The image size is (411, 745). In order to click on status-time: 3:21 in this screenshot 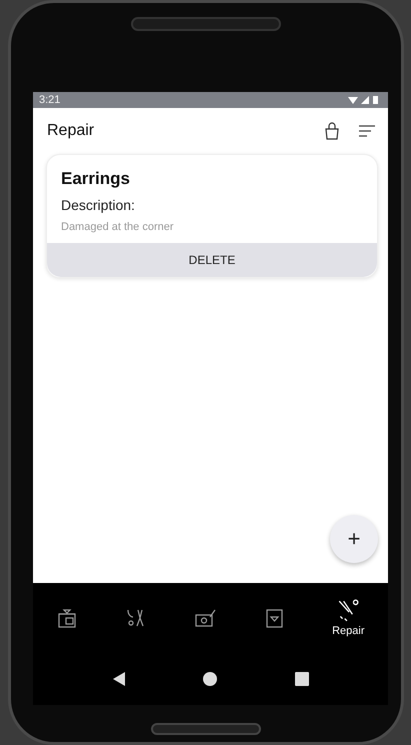, I will do `click(49, 100)`.